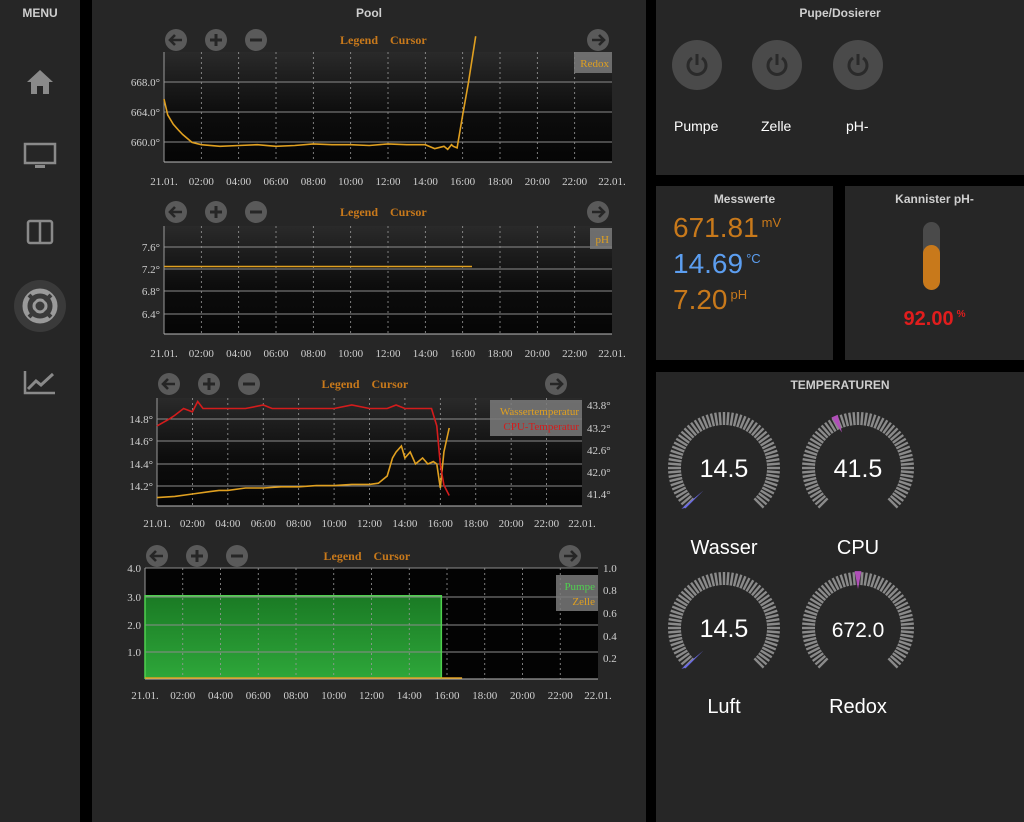 The width and height of the screenshot is (1024, 822). I want to click on x-tick-label: 10:00, so click(351, 354).